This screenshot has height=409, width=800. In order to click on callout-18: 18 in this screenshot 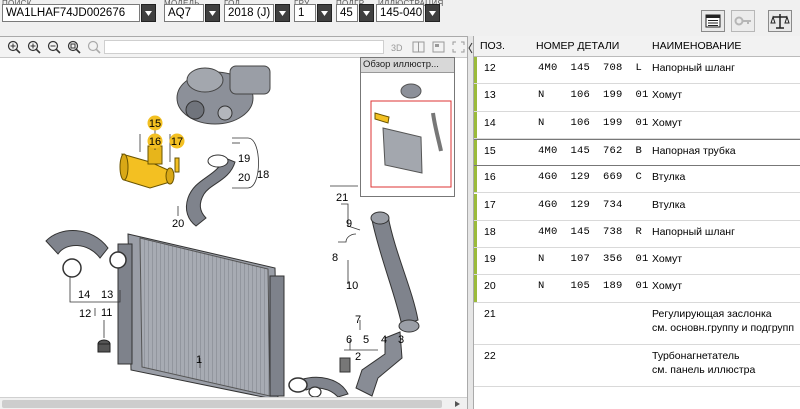, I will do `click(263, 175)`.